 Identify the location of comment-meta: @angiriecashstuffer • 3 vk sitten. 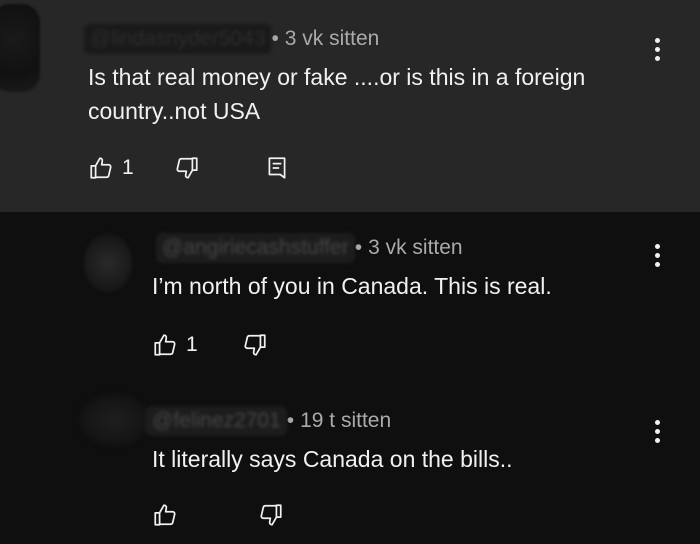
(309, 248).